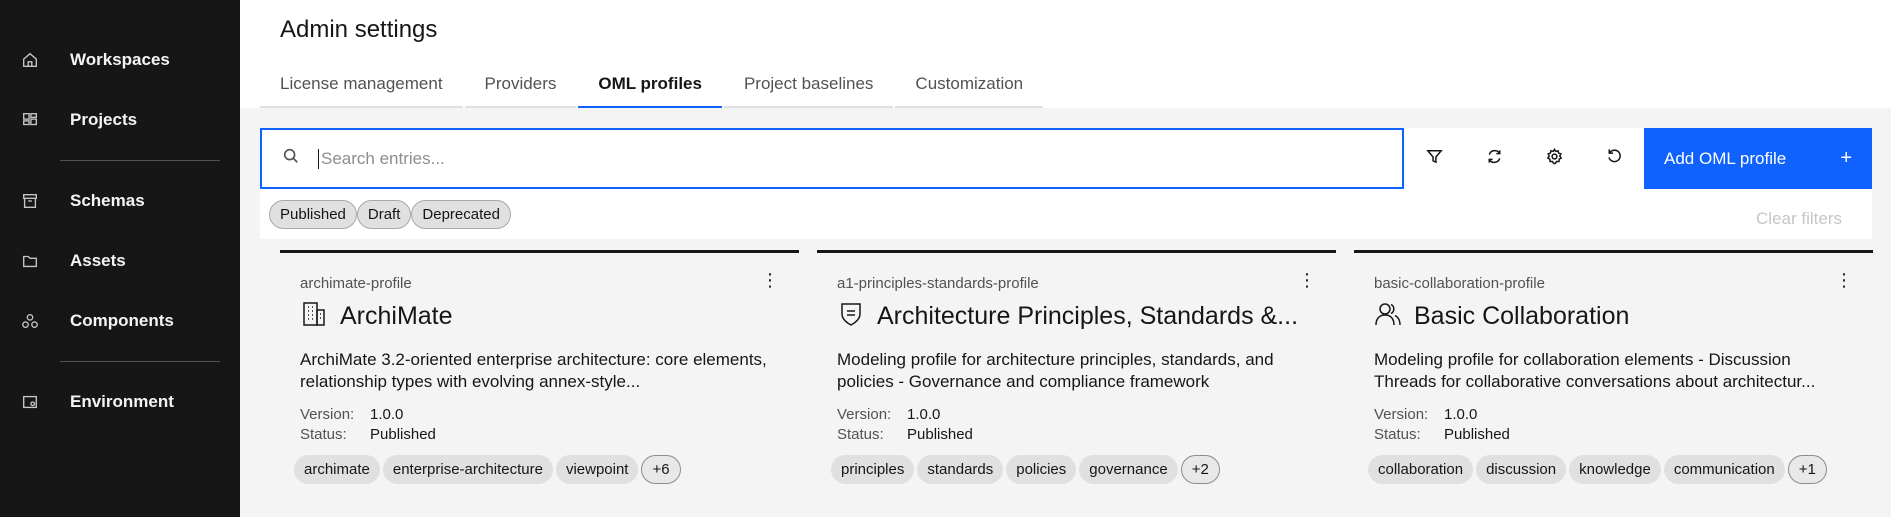 The image size is (1891, 517). What do you see at coordinates (851, 316) in the screenshot?
I see `shield-icon` at bounding box center [851, 316].